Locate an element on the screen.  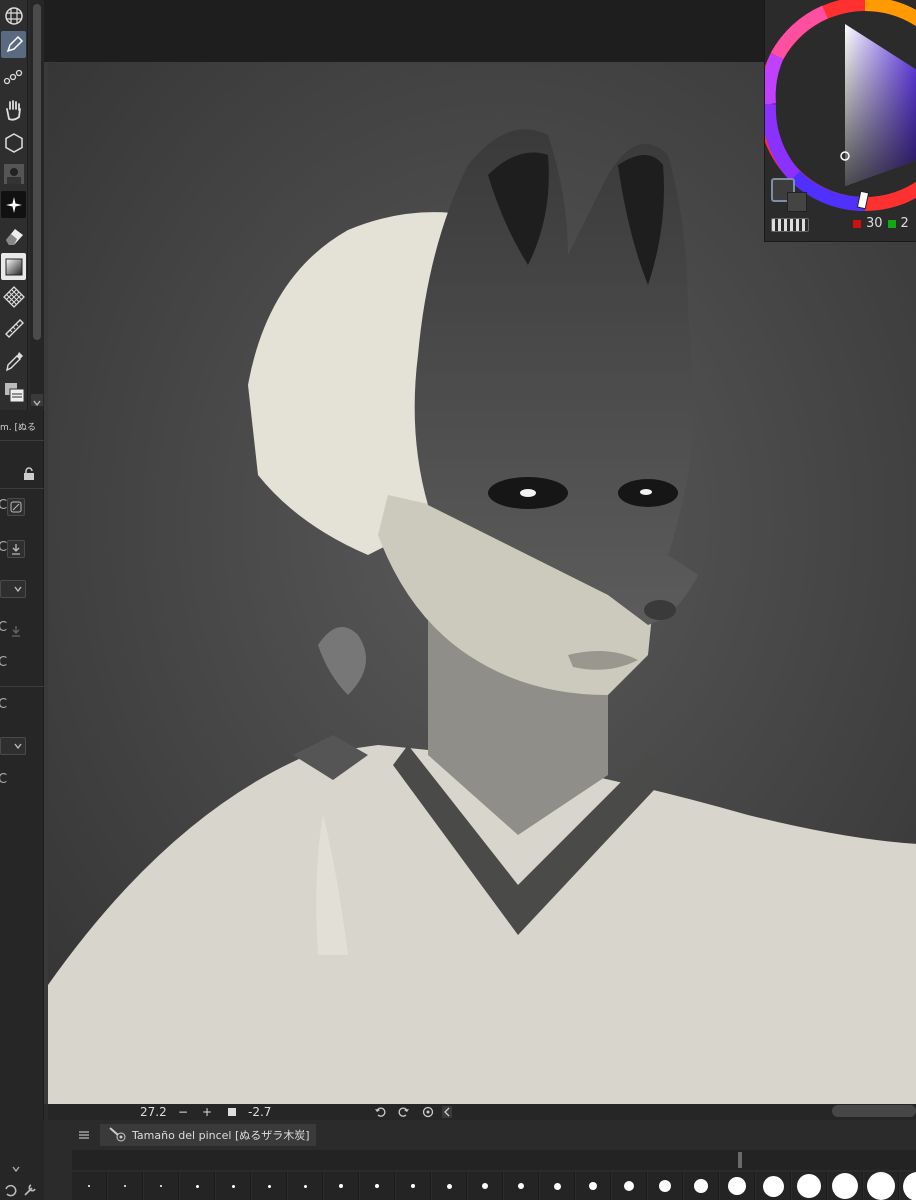
transparent-color-swatch is located at coordinates (790, 225).